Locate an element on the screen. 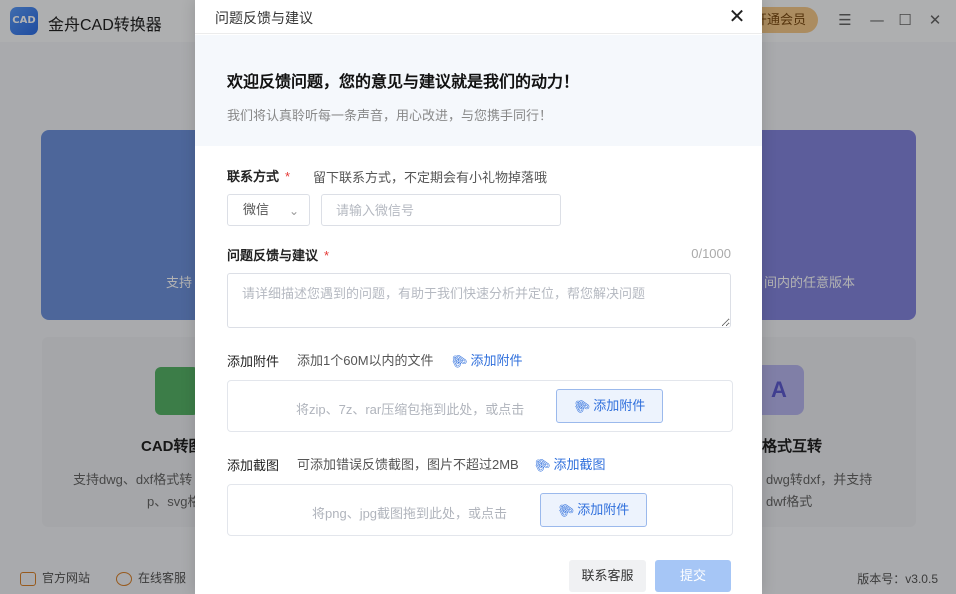  screenshot-dropzone: 将png、jpg截图拖到此处，或点击 🖇添加附件 is located at coordinates (480, 510).